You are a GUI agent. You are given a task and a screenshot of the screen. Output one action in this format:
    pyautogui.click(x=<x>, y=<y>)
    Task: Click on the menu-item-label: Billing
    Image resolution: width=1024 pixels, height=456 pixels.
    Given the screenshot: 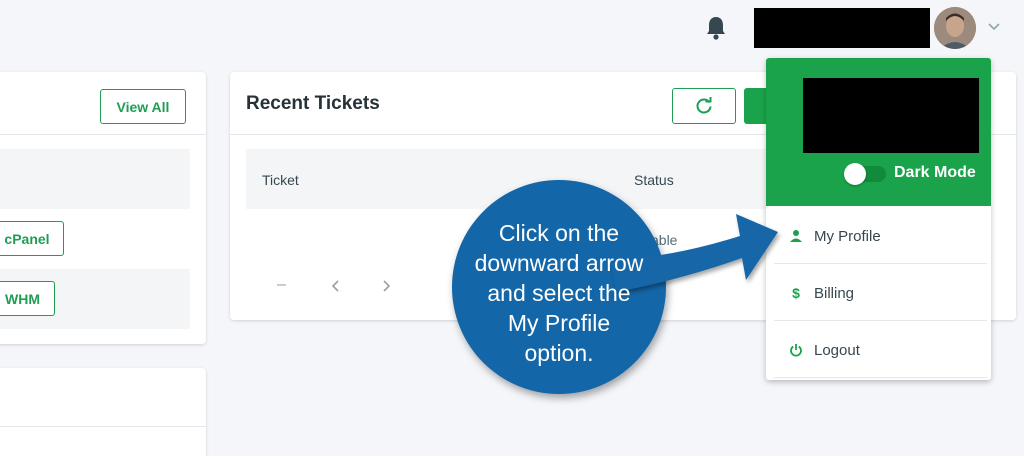 What is the action you would take?
    pyautogui.click(x=834, y=293)
    